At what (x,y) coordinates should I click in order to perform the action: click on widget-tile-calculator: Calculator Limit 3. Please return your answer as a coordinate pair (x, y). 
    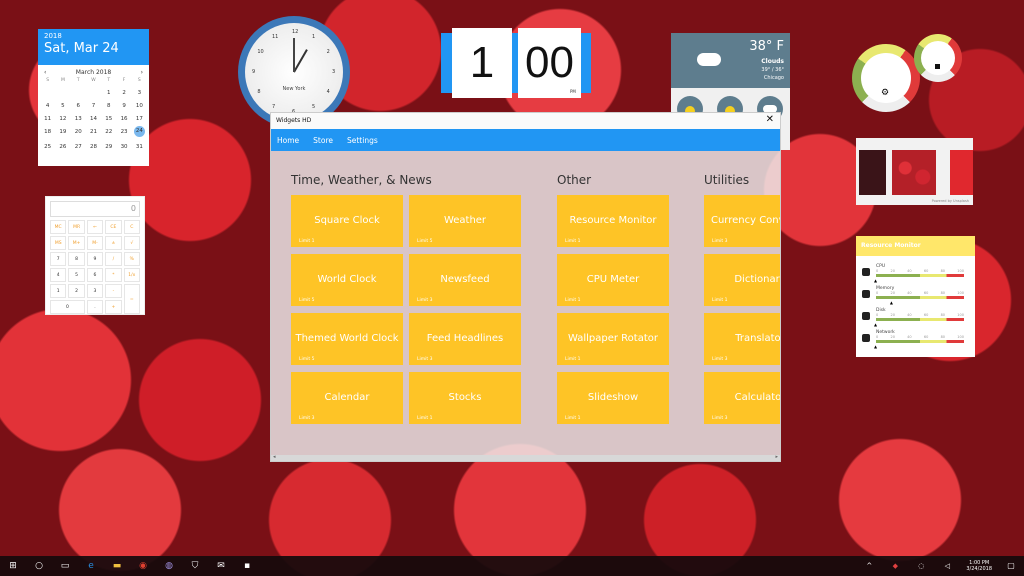
    Looking at the image, I should click on (742, 398).